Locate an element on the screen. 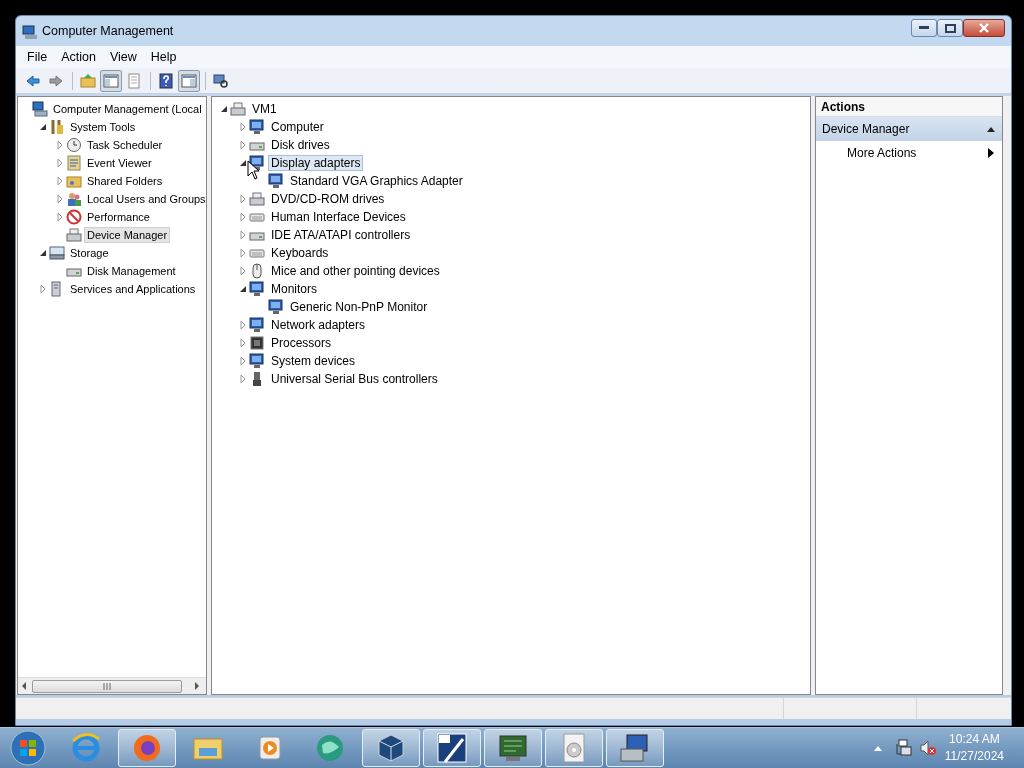 The image size is (1024, 768). tree-item: Performance is located at coordinates (118, 217).